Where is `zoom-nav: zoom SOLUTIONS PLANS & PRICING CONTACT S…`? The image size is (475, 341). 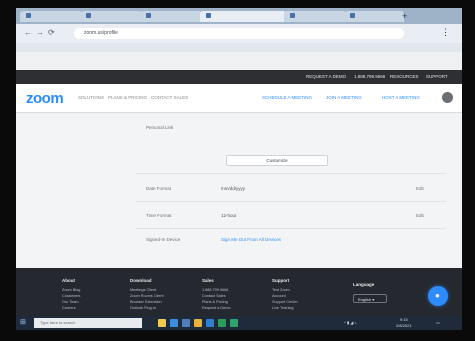
zoom-nav: zoom SOLUTIONS PLANS & PRICING CONTACT S… is located at coordinates (239, 98).